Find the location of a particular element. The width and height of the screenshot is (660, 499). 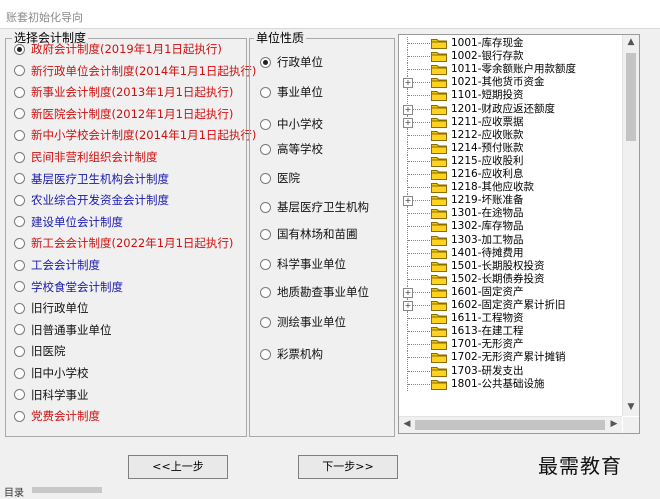

tree-node: 1101-短期投资 is located at coordinates (510, 96).